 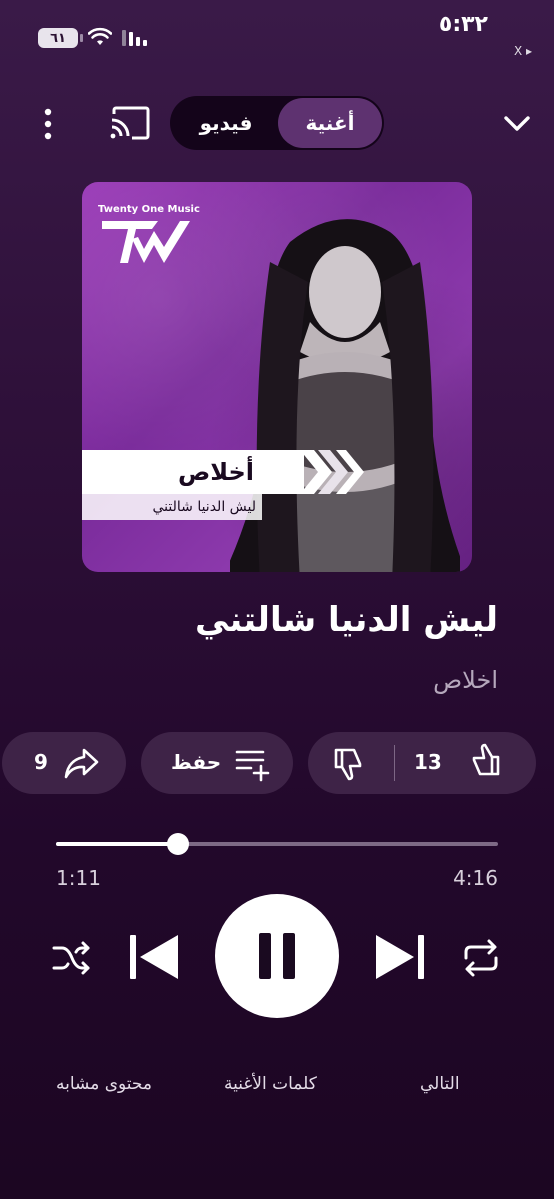 I want to click on like-dislike-group: 13, so click(x=422, y=763).